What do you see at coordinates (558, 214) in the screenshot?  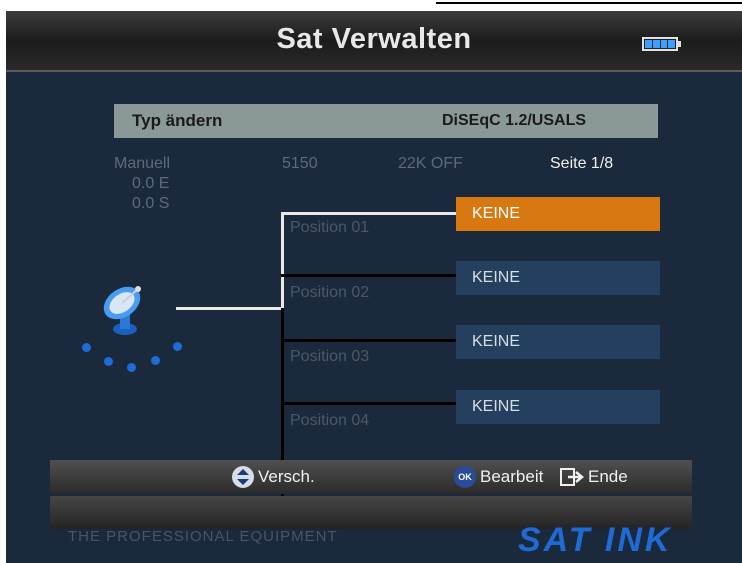 I see `position-value-01: KEINE` at bounding box center [558, 214].